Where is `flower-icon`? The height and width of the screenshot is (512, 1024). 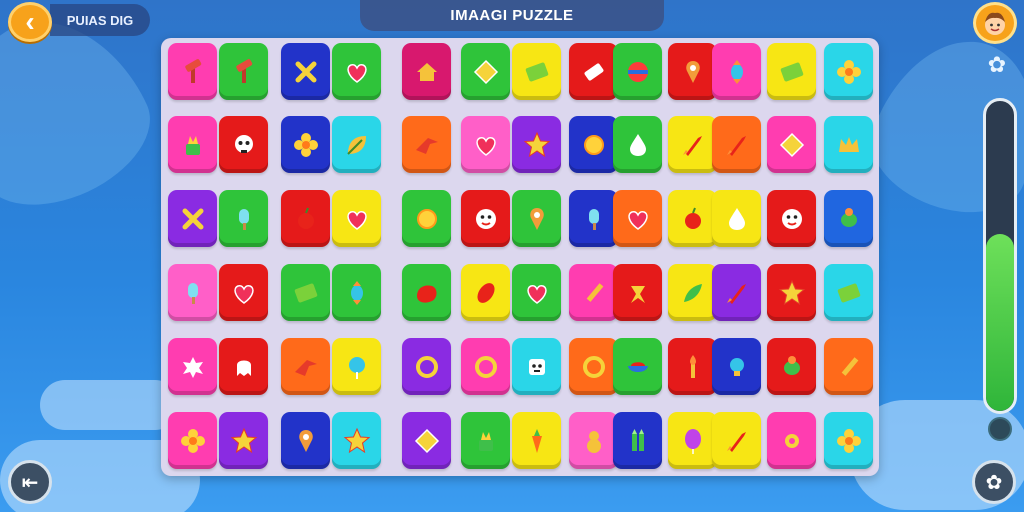
flower-icon is located at coordinates (848, 71).